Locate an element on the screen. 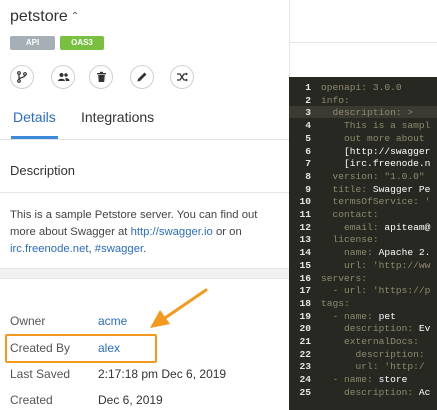 The height and width of the screenshot is (410, 437). code-line: [http://swagger is located at coordinates (375, 151).